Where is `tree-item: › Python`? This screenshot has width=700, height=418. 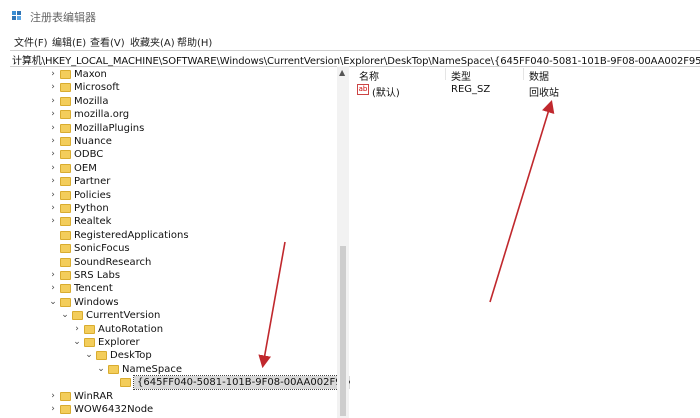 tree-item: › Python is located at coordinates (199, 208).